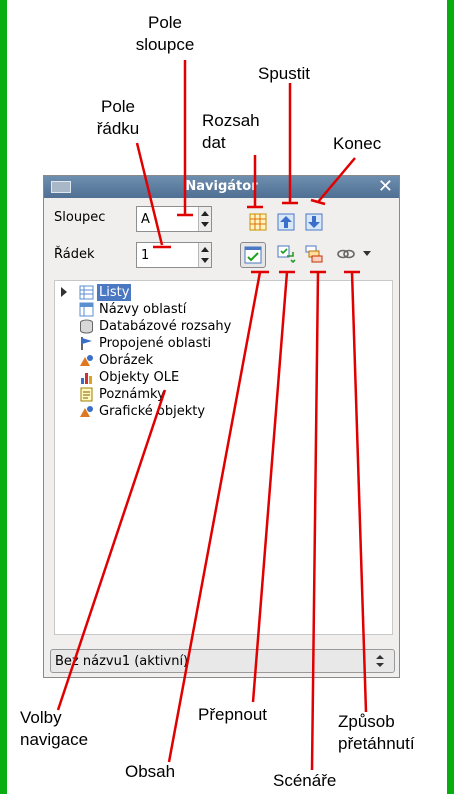 This screenshot has height=794, width=454. What do you see at coordinates (333, 181) in the screenshot?
I see `end-line` at bounding box center [333, 181].